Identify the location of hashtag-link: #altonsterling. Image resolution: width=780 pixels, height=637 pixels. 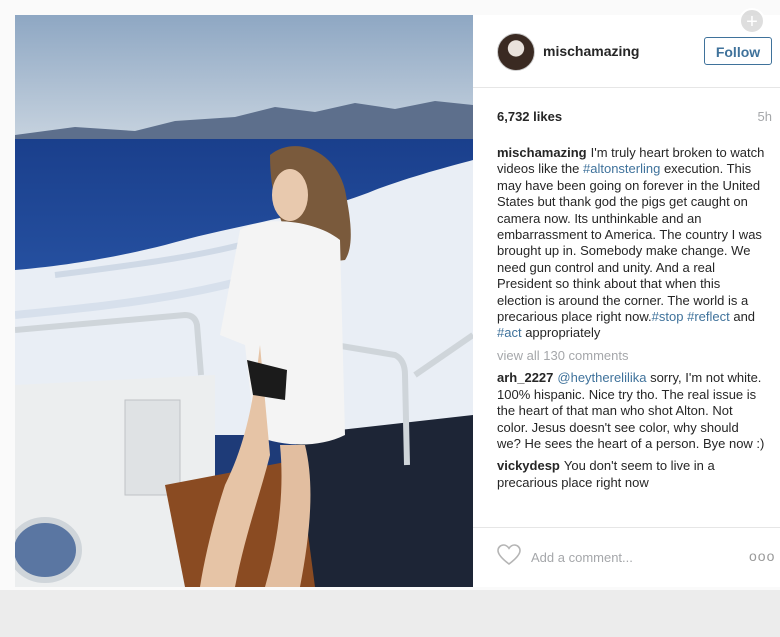
(621, 168).